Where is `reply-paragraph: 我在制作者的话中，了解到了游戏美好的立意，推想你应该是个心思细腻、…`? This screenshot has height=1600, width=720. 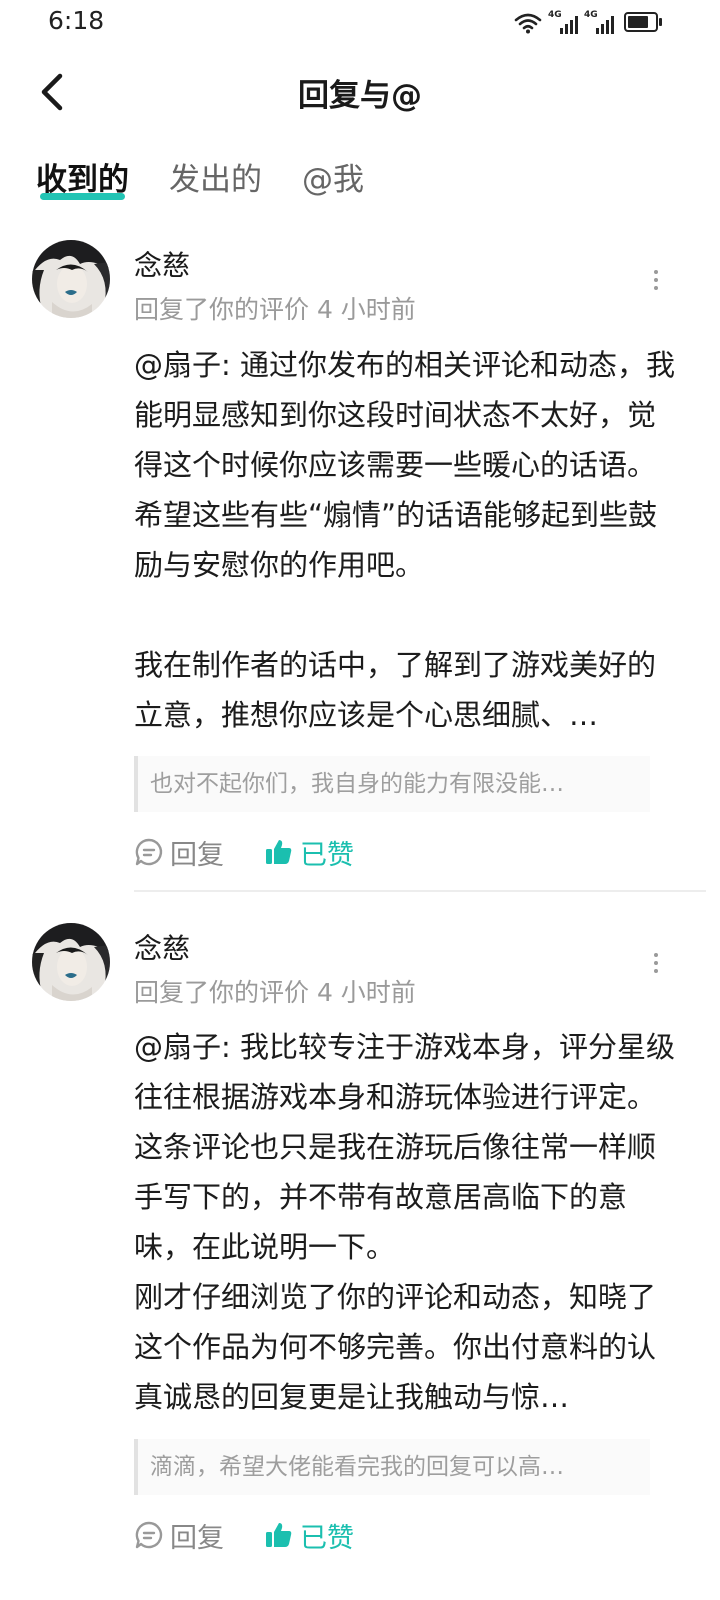
reply-paragraph: 我在制作者的话中，了解到了游戏美好的立意，推想你应该是个心思细腻、… is located at coordinates (395, 690).